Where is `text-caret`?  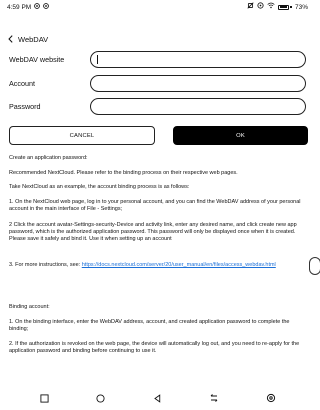 text-caret is located at coordinates (97, 59).